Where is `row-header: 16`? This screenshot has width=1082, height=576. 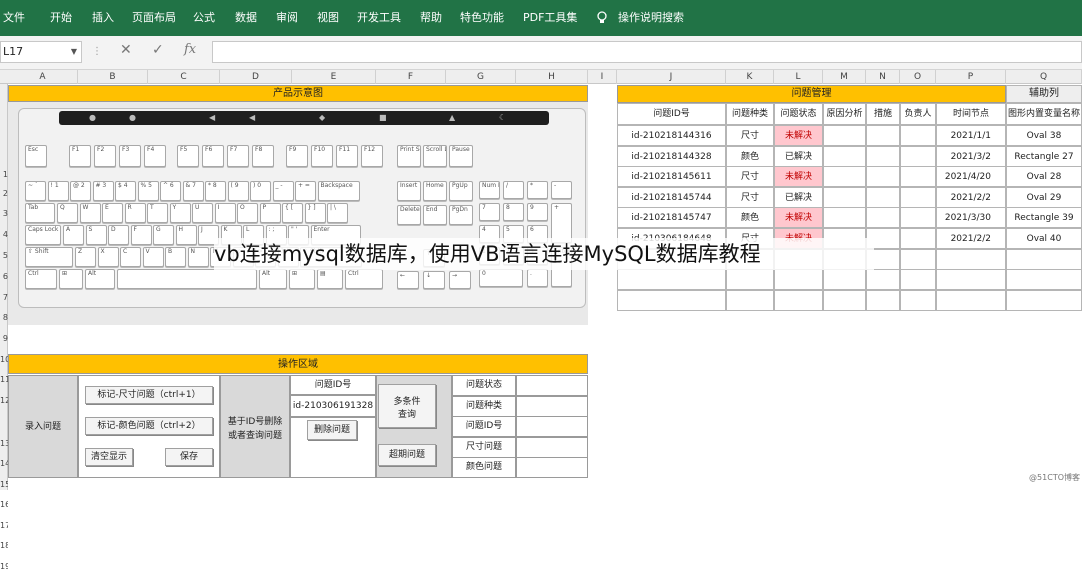
row-header: 16 is located at coordinates (4, 507).